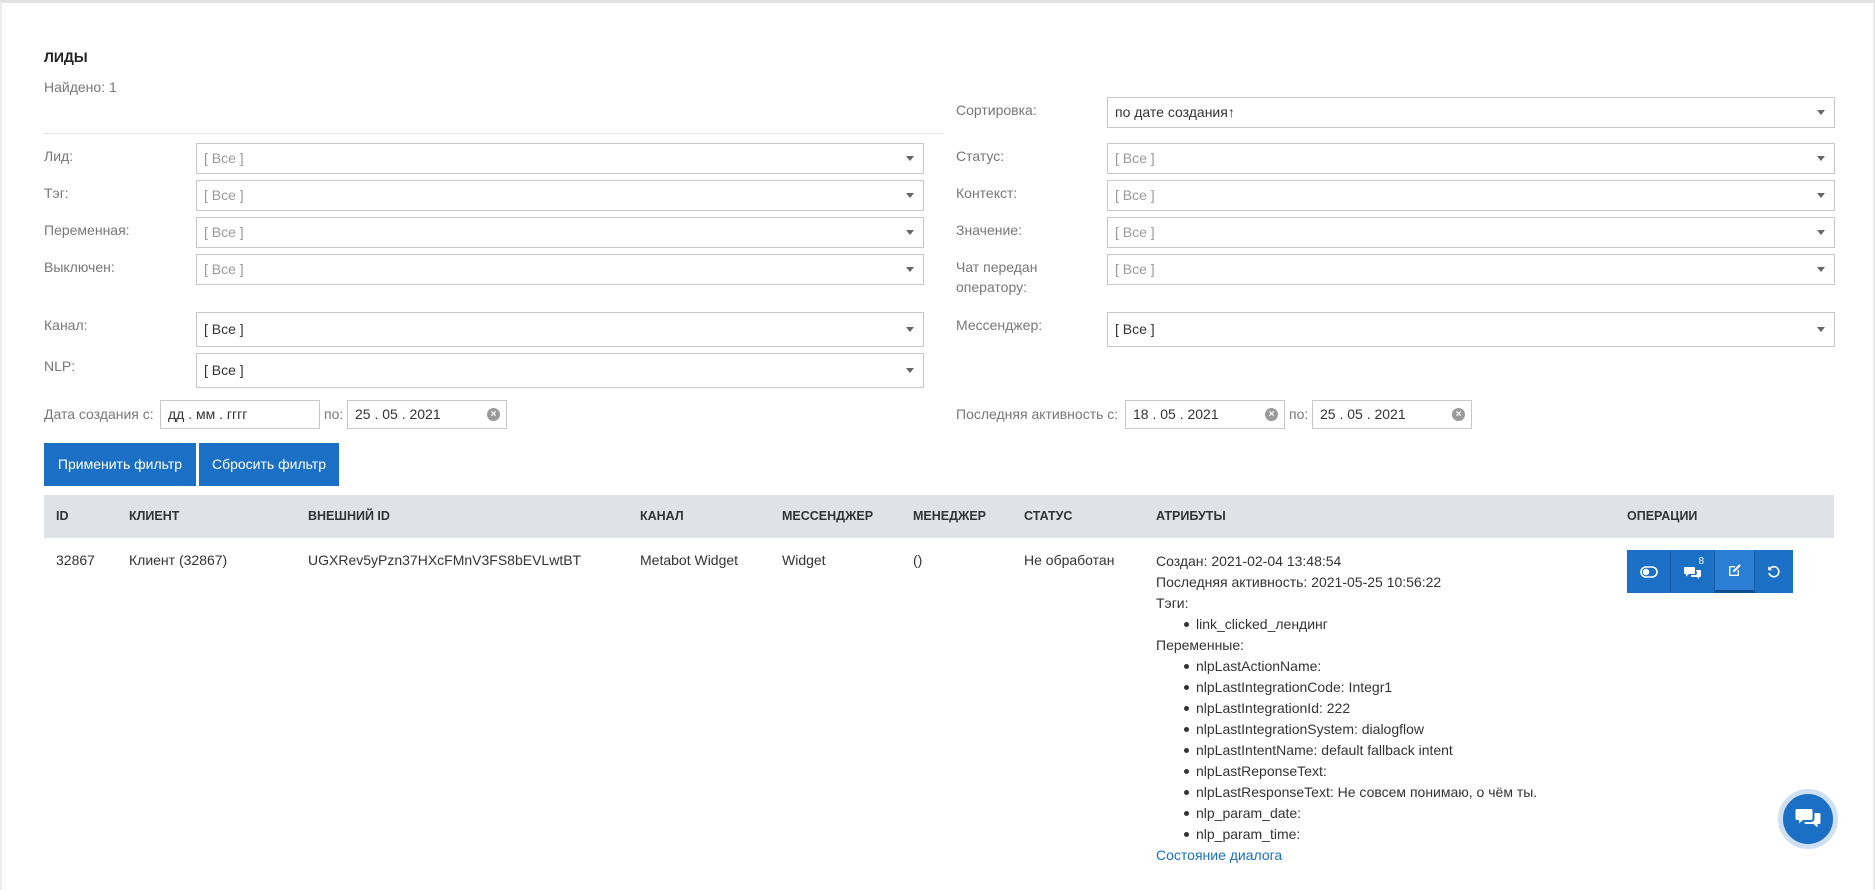 This screenshot has width=1875, height=890. Describe the element at coordinates (62, 516) in the screenshot. I see `col-id: ID` at that location.